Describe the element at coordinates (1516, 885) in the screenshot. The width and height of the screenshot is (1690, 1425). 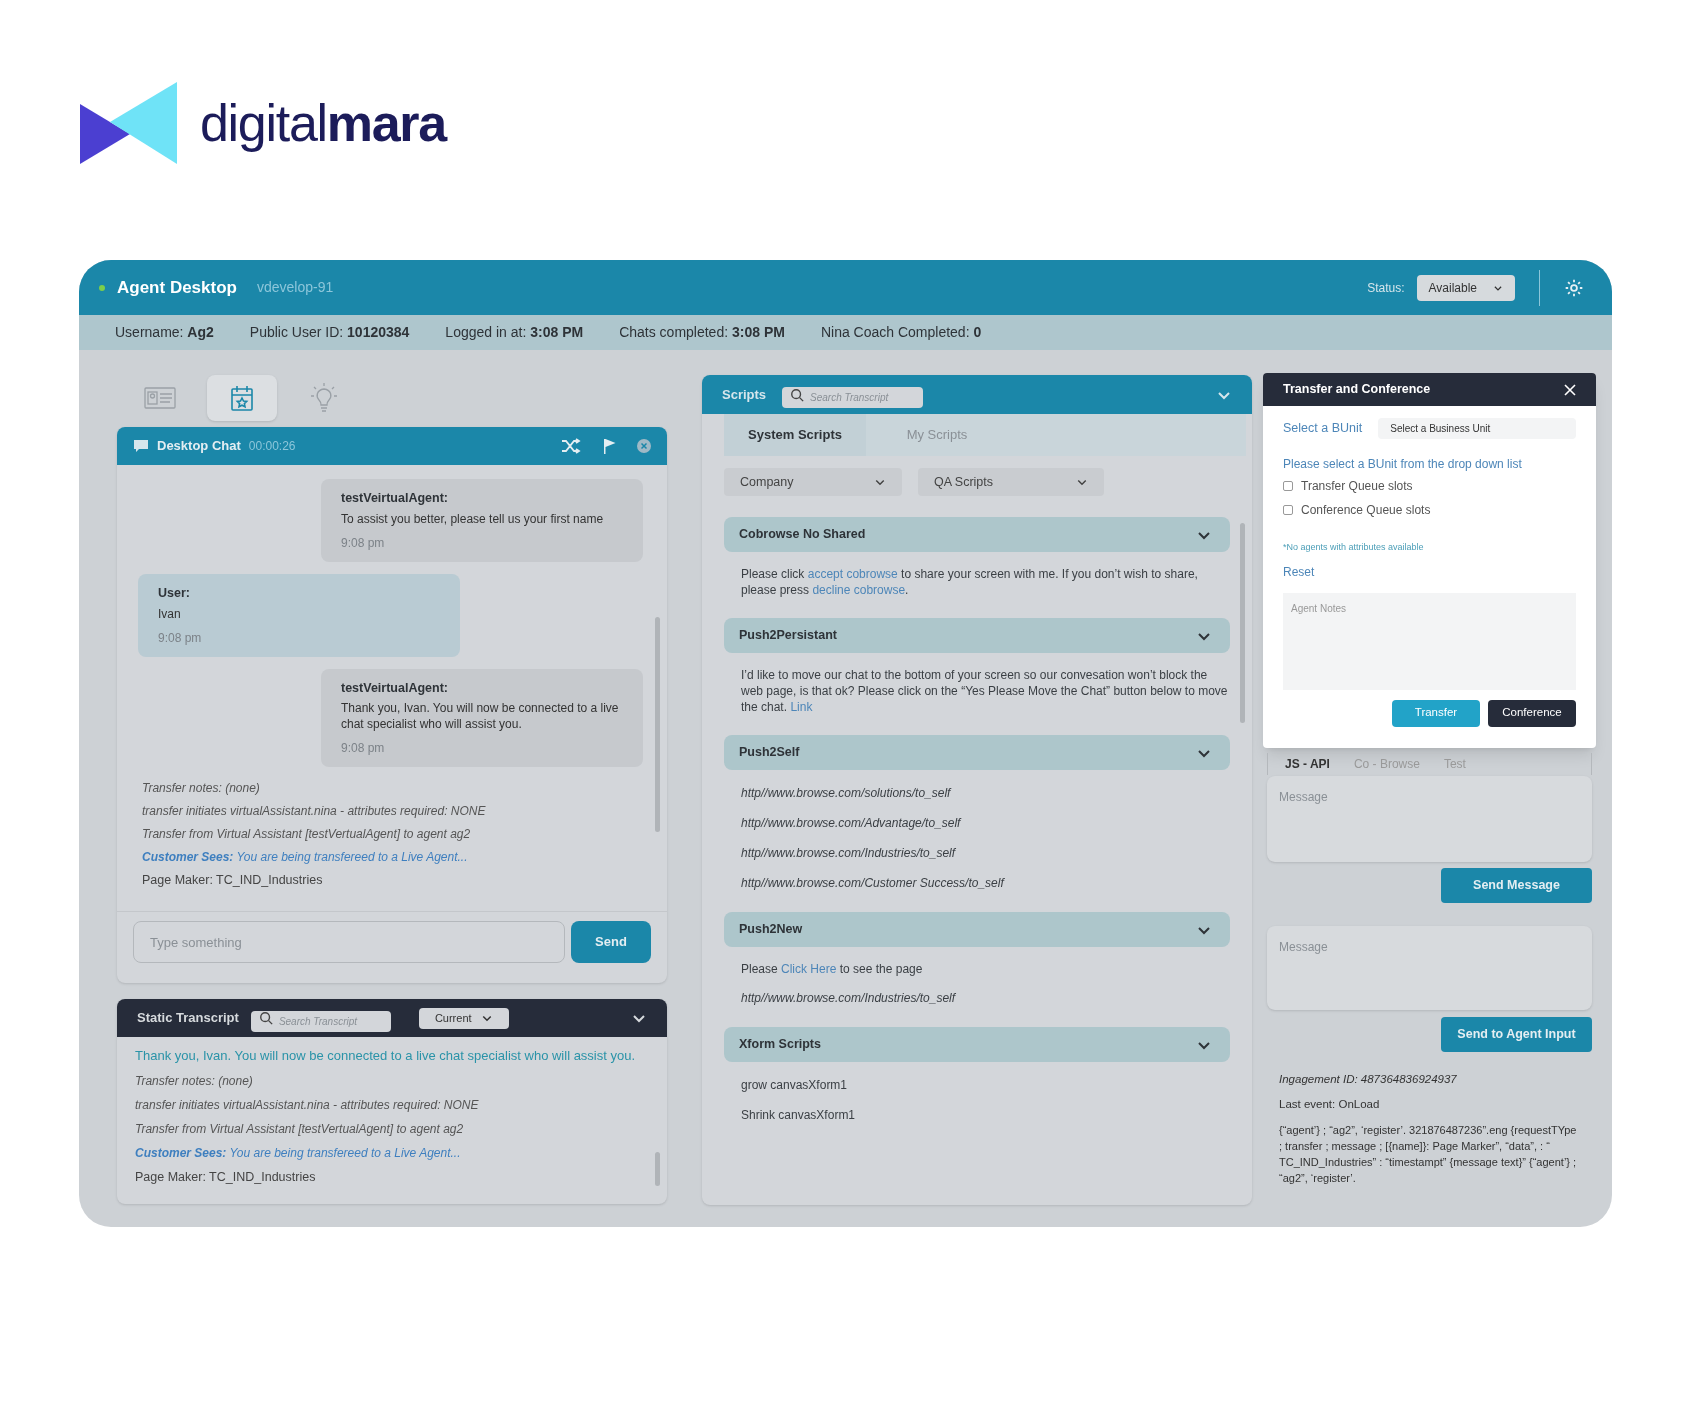
I see `send-message-button: Send Message` at that location.